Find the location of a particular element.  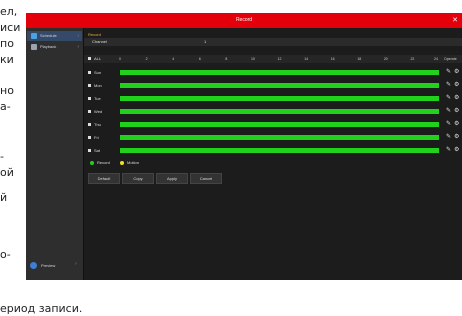

caption-line: по is located at coordinates (7, 43).